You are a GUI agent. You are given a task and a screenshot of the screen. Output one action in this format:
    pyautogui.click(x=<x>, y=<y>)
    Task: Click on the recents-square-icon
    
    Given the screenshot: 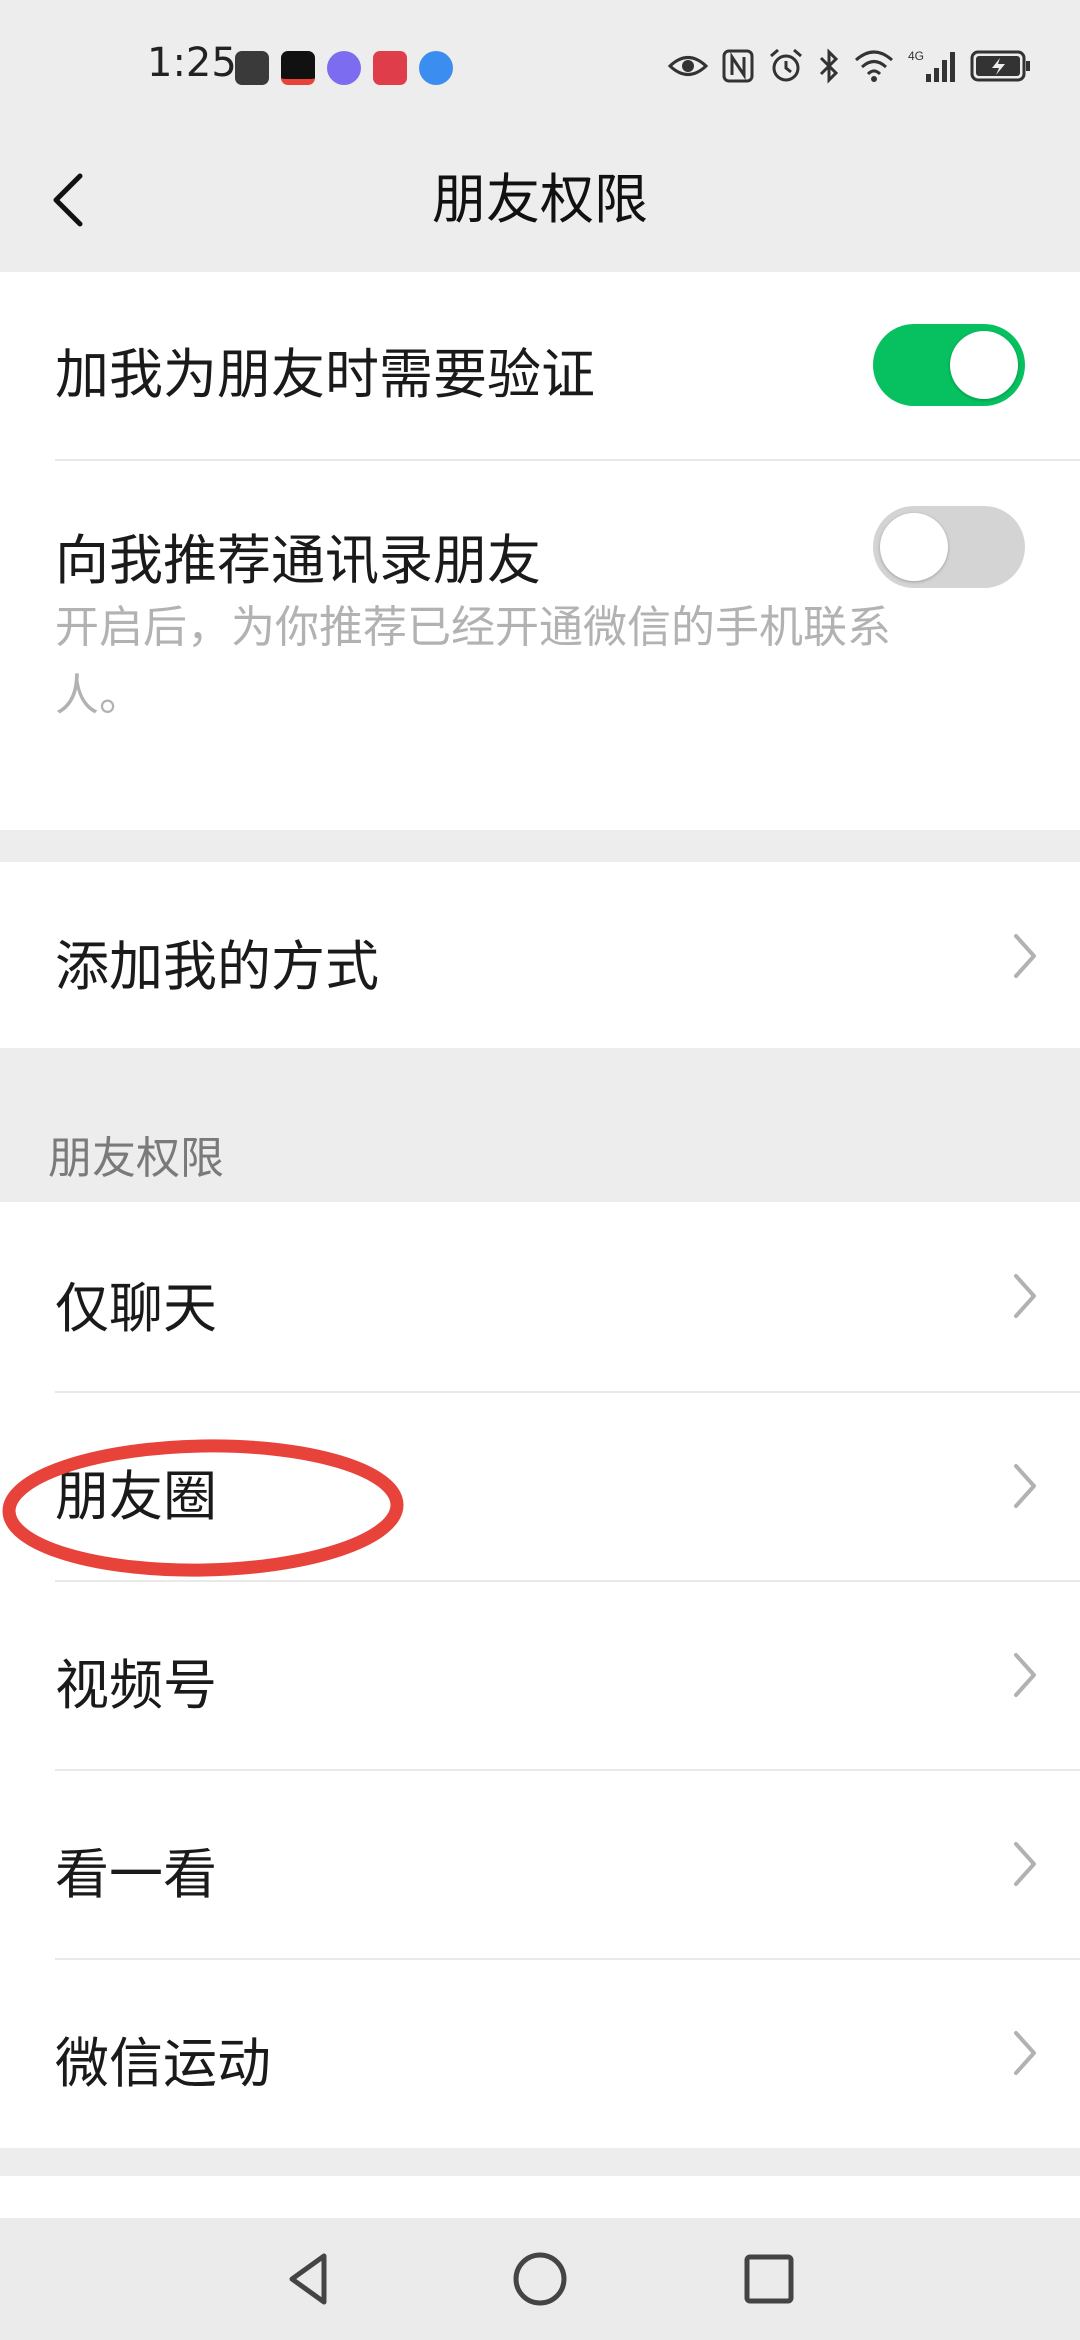 What is the action you would take?
    pyautogui.click(x=769, y=2279)
    